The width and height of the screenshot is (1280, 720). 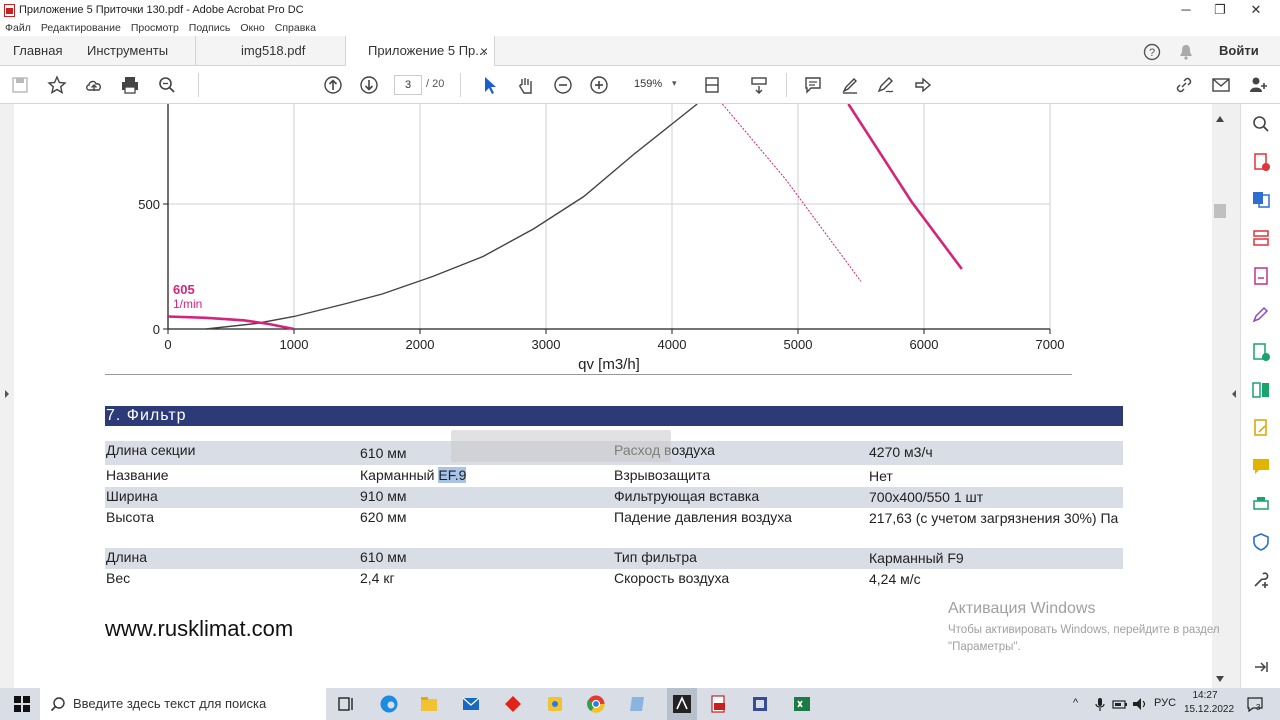 I want to click on print-production-icon, so click(x=1261, y=504).